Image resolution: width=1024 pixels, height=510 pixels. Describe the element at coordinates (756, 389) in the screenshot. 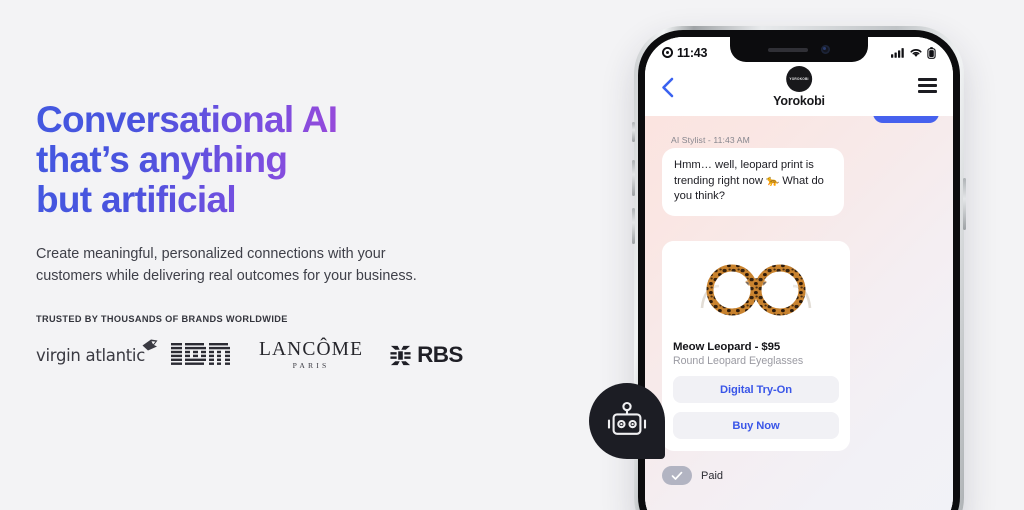

I see `digital-try-on-button: Digital Try-On` at that location.